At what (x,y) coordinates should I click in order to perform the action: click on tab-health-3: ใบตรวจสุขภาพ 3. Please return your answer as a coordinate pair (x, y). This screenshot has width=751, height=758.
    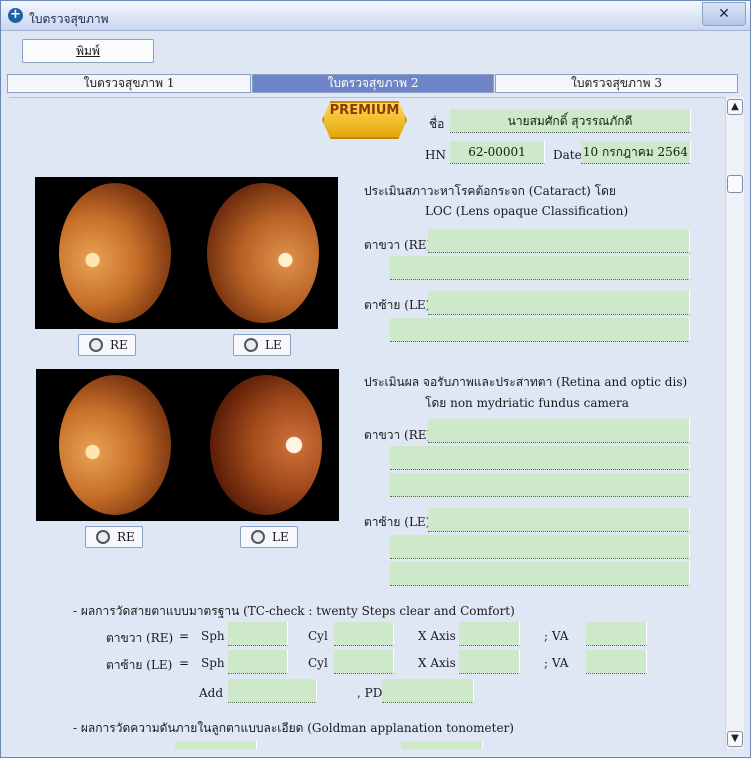
    Looking at the image, I should click on (616, 83).